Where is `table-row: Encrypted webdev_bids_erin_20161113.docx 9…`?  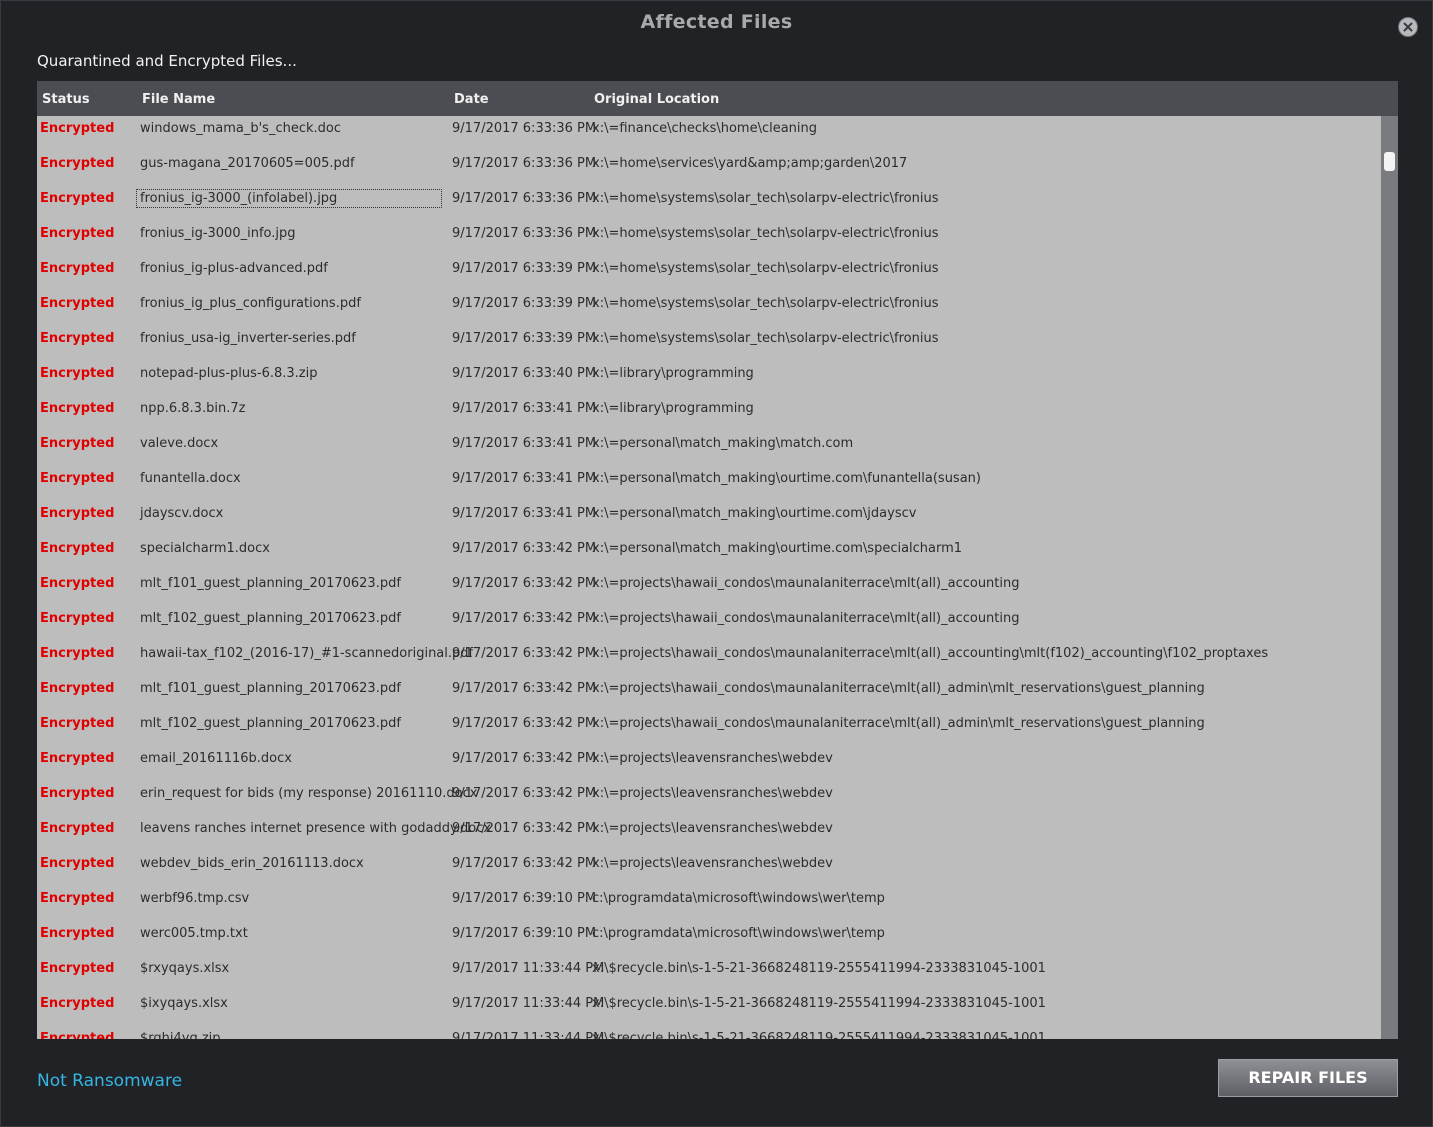
table-row: Encrypted webdev_bids_erin_20161113.docx 9… is located at coordinates (709, 868).